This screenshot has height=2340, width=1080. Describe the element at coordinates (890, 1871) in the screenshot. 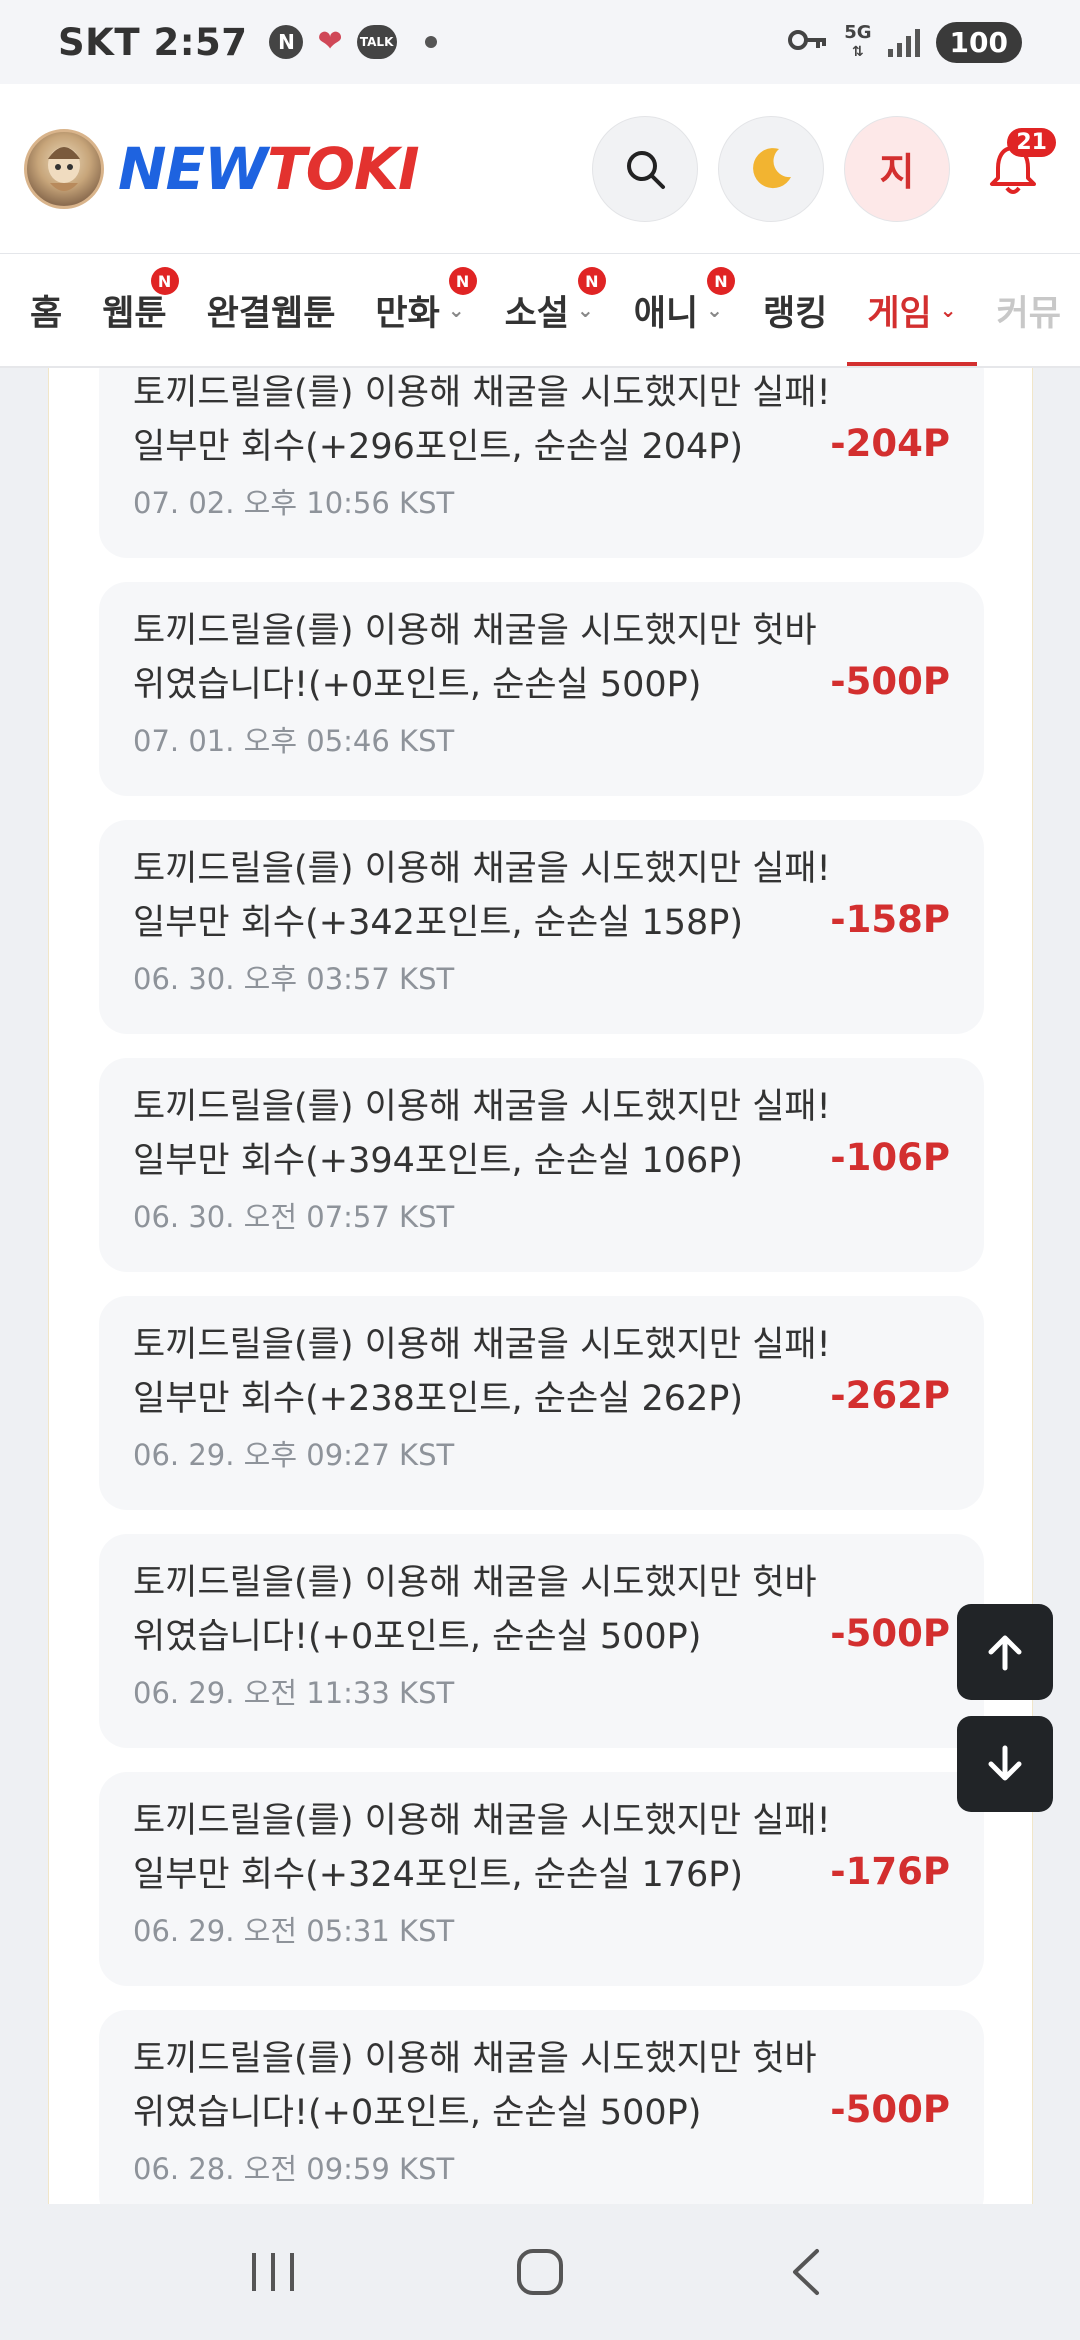

I see `history-amount: -176P` at that location.